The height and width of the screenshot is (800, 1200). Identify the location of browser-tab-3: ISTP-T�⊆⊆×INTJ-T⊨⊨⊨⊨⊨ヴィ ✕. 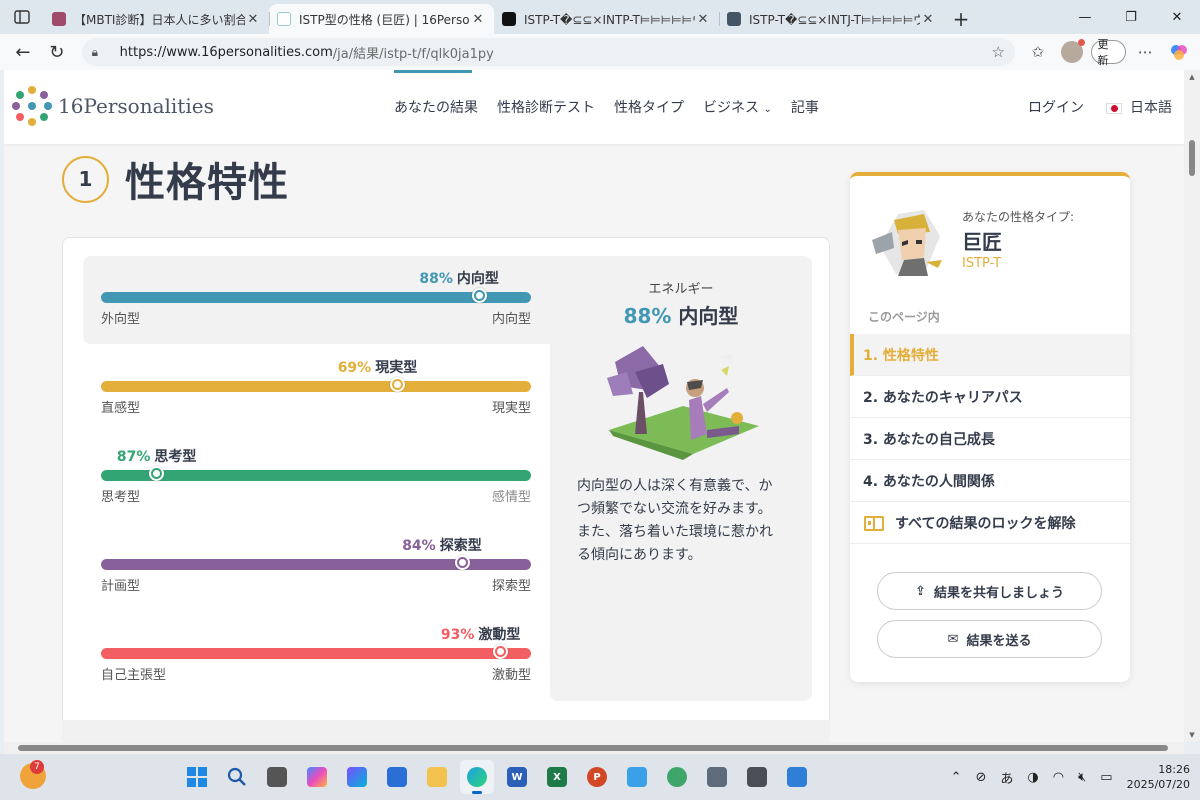
(831, 19).